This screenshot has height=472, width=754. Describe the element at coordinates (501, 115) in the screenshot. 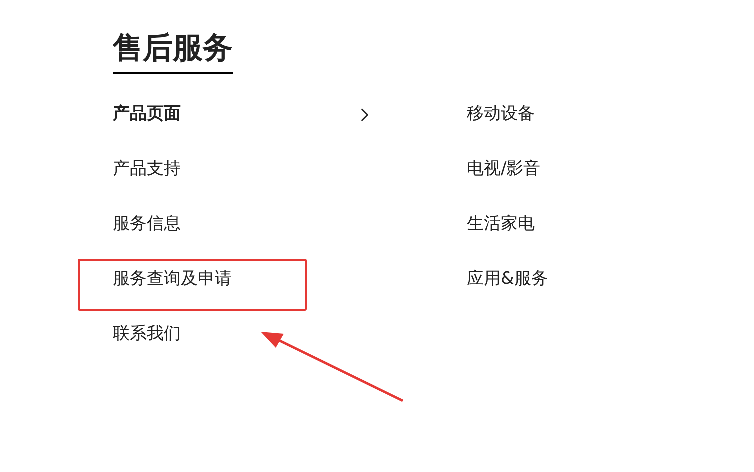

I see `submenu-link: 移动设备` at that location.